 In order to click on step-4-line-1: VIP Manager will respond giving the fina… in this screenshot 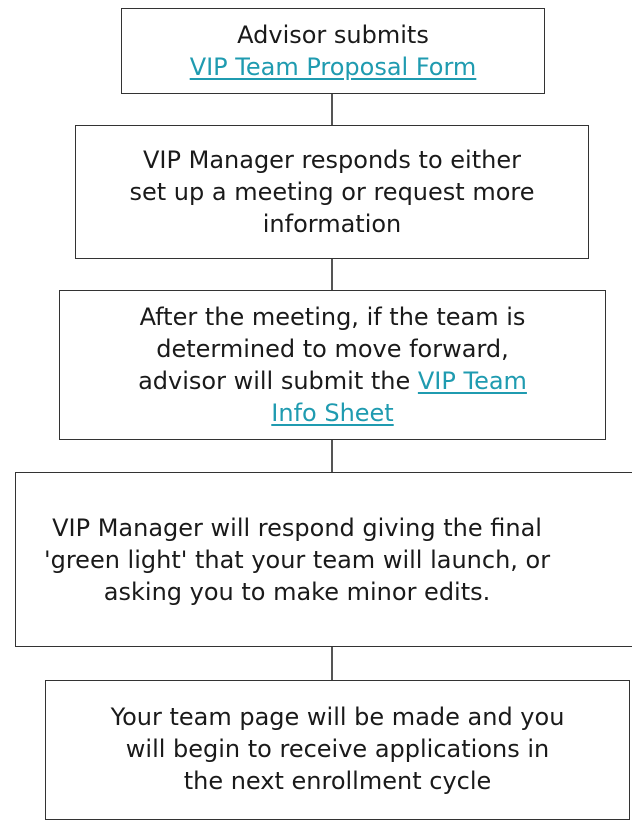, I will do `click(297, 527)`.